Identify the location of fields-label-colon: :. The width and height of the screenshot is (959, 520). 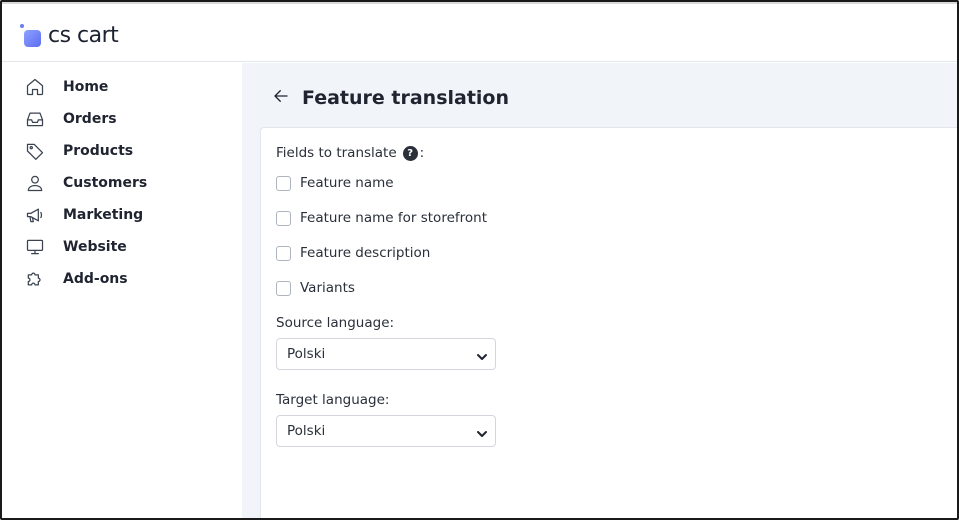
(422, 153).